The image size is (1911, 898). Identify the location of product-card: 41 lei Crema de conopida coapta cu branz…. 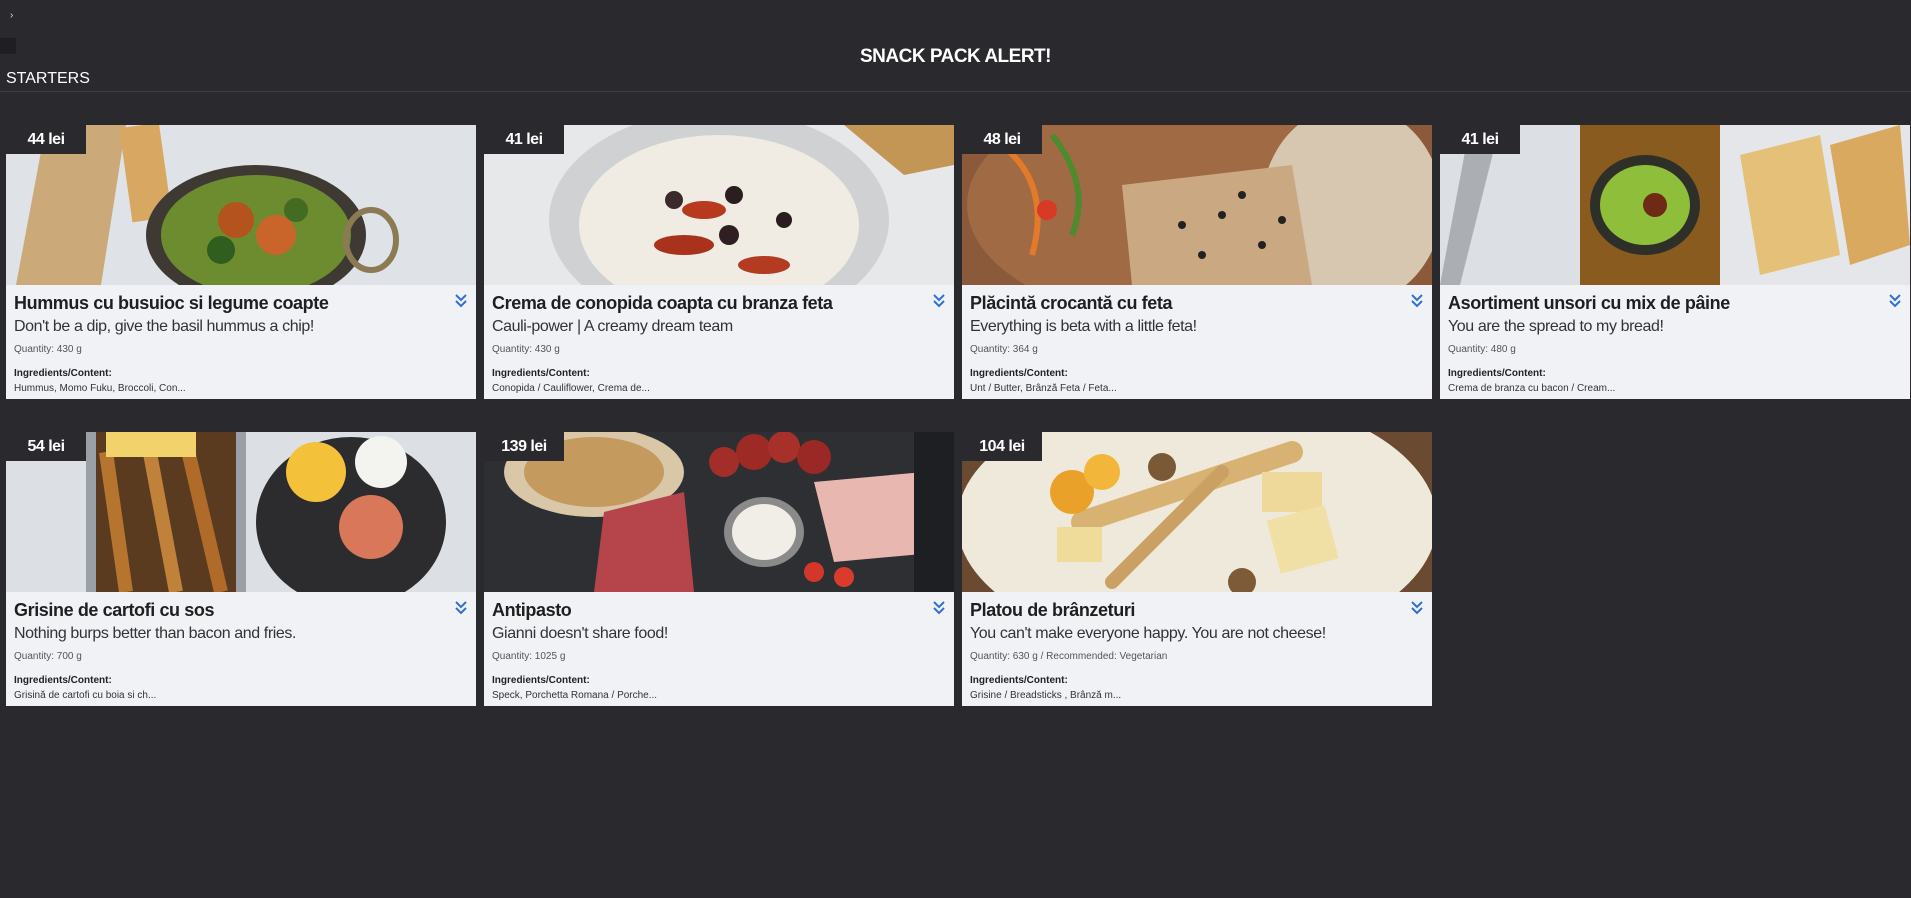
(719, 262).